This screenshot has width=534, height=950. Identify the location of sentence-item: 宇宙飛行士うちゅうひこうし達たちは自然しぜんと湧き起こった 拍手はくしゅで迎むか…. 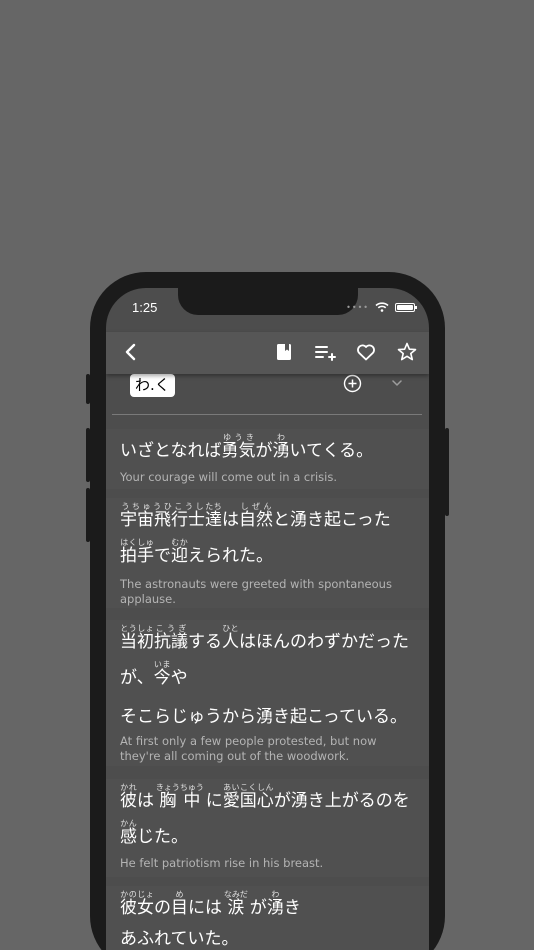
(267, 553).